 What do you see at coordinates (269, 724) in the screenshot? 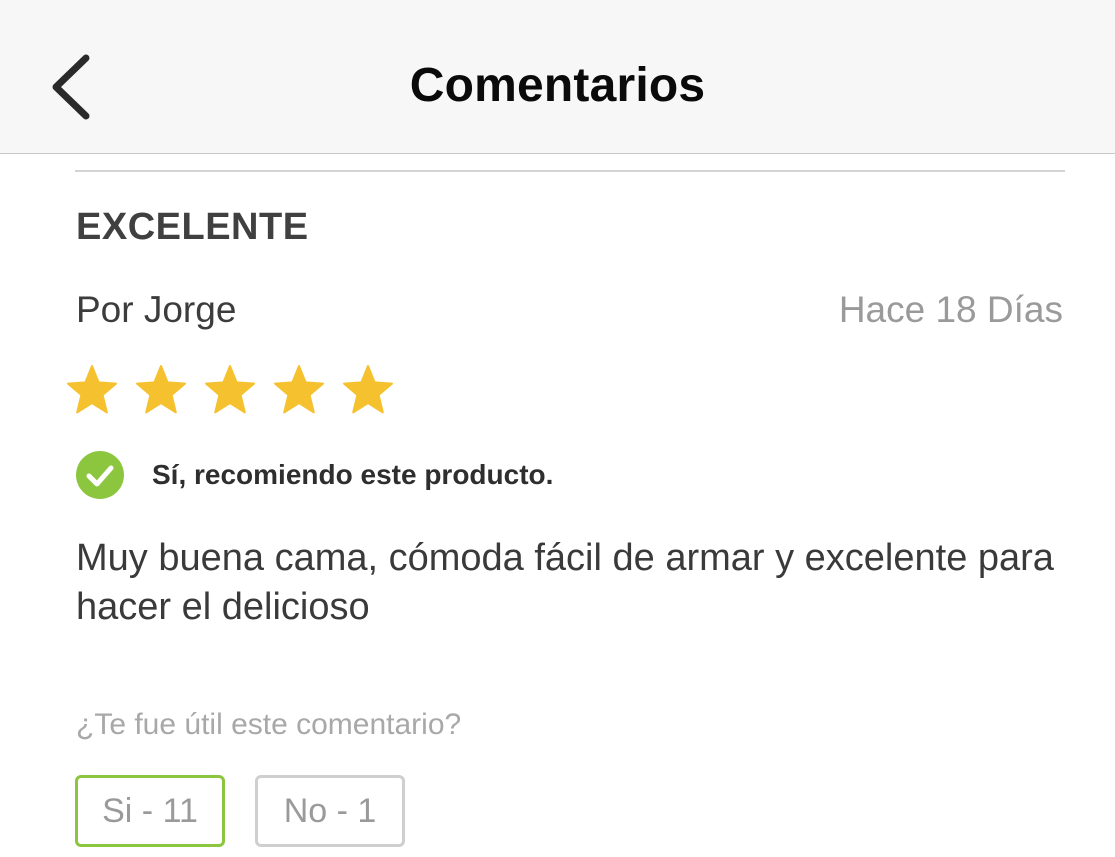
I see `helpful-question: ¿Te fue útil este comentario?` at bounding box center [269, 724].